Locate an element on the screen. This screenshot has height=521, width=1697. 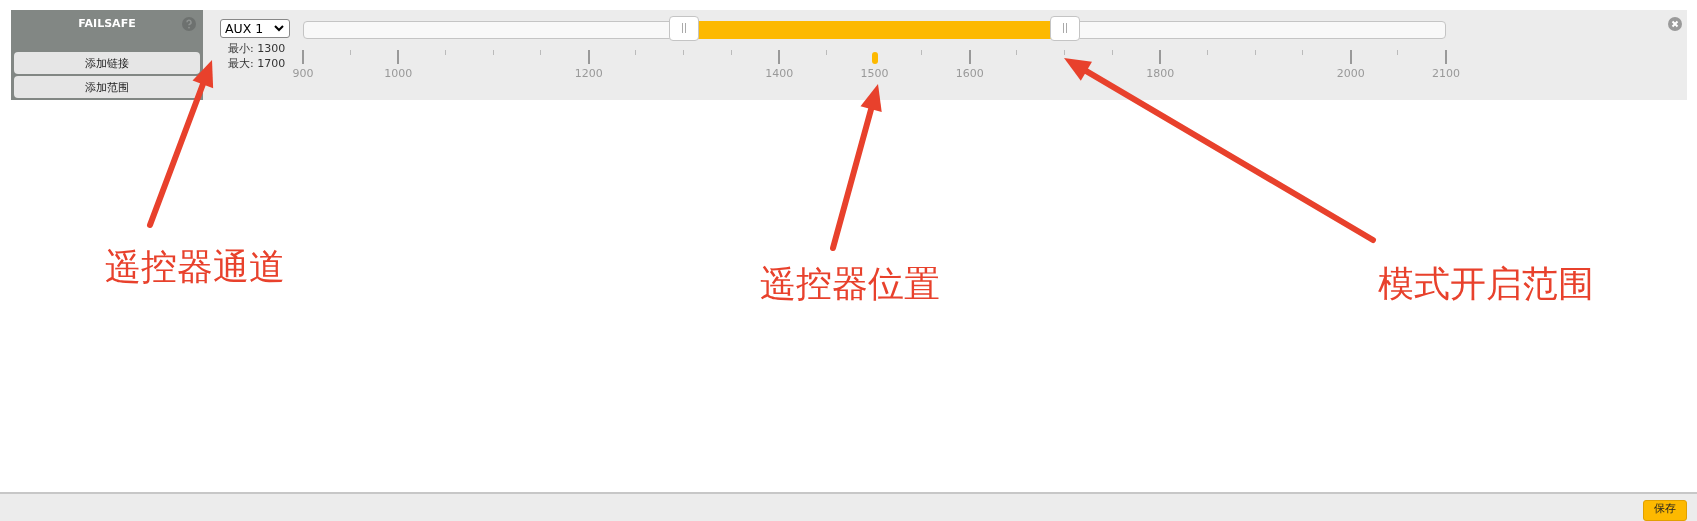
scale-label: 1600 is located at coordinates (969, 73).